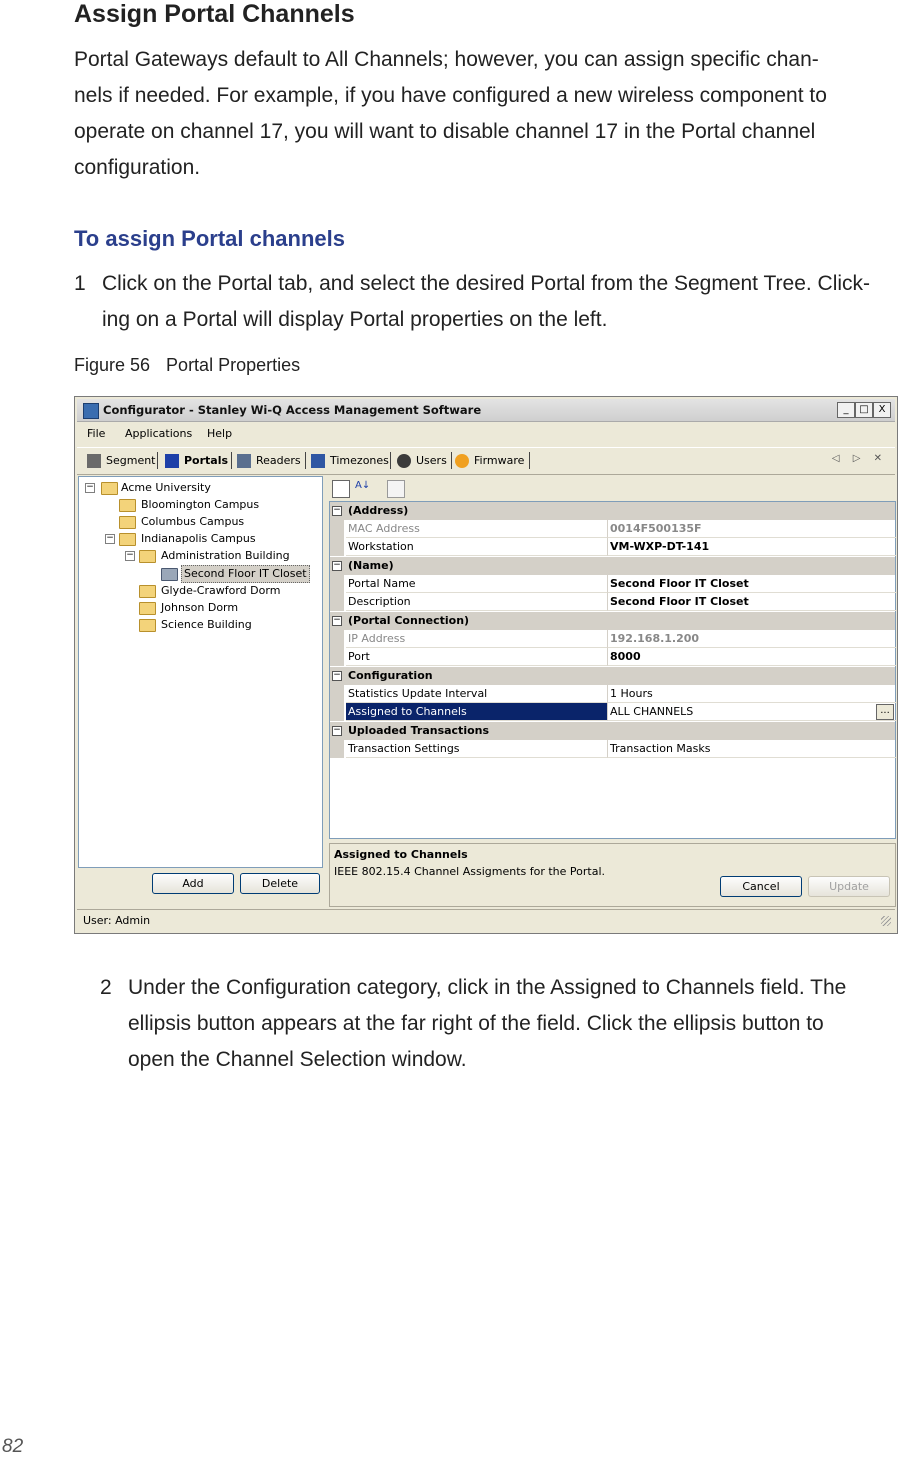 The image size is (899, 1484). Describe the element at coordinates (404, 461) in the screenshot. I see `users-icon` at that location.